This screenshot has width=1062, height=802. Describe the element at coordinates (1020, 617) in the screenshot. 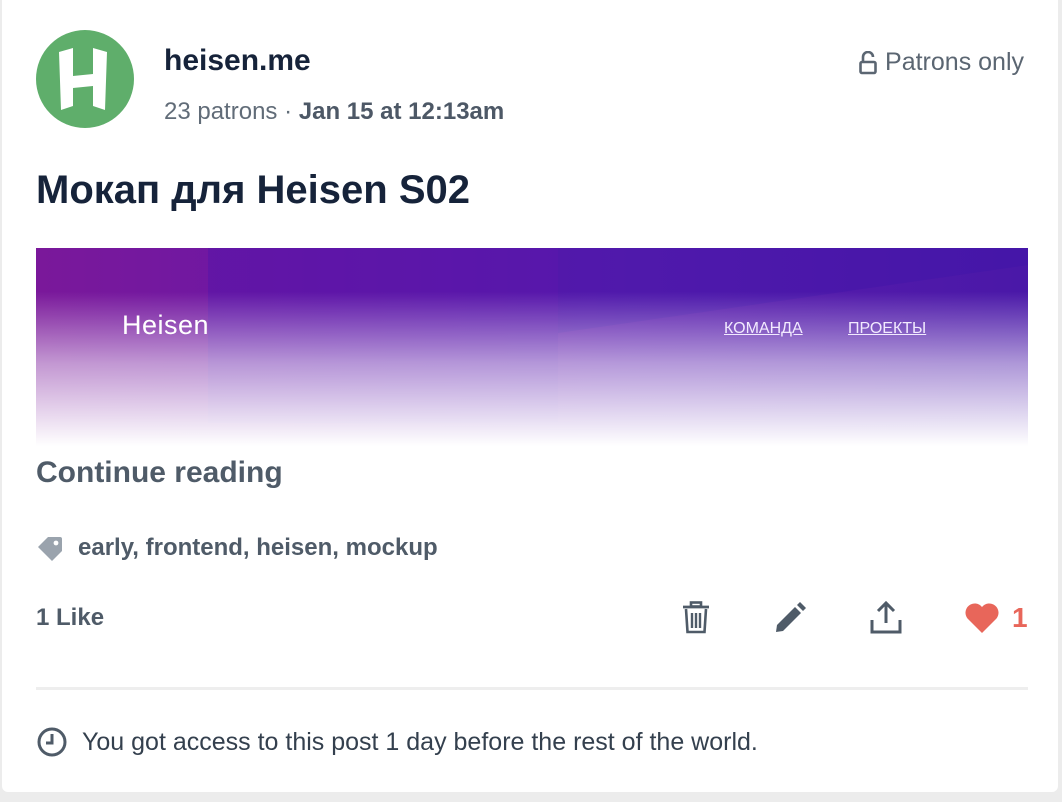

I see `heart-count: 1` at that location.